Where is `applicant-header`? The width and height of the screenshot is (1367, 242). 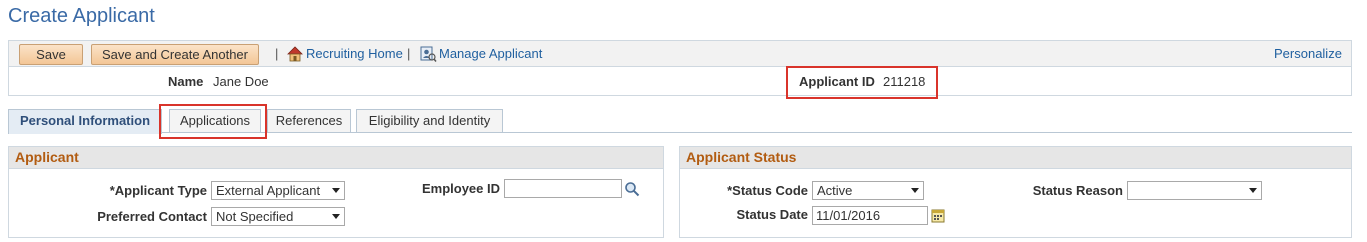 applicant-header is located at coordinates (680, 81).